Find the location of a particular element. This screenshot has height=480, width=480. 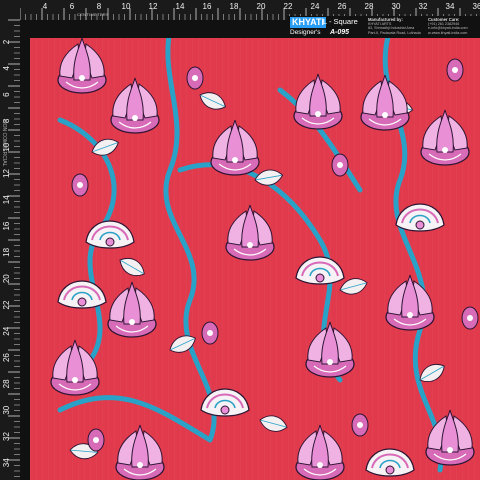

top-ruler-number: 8 is located at coordinates (99, 6).